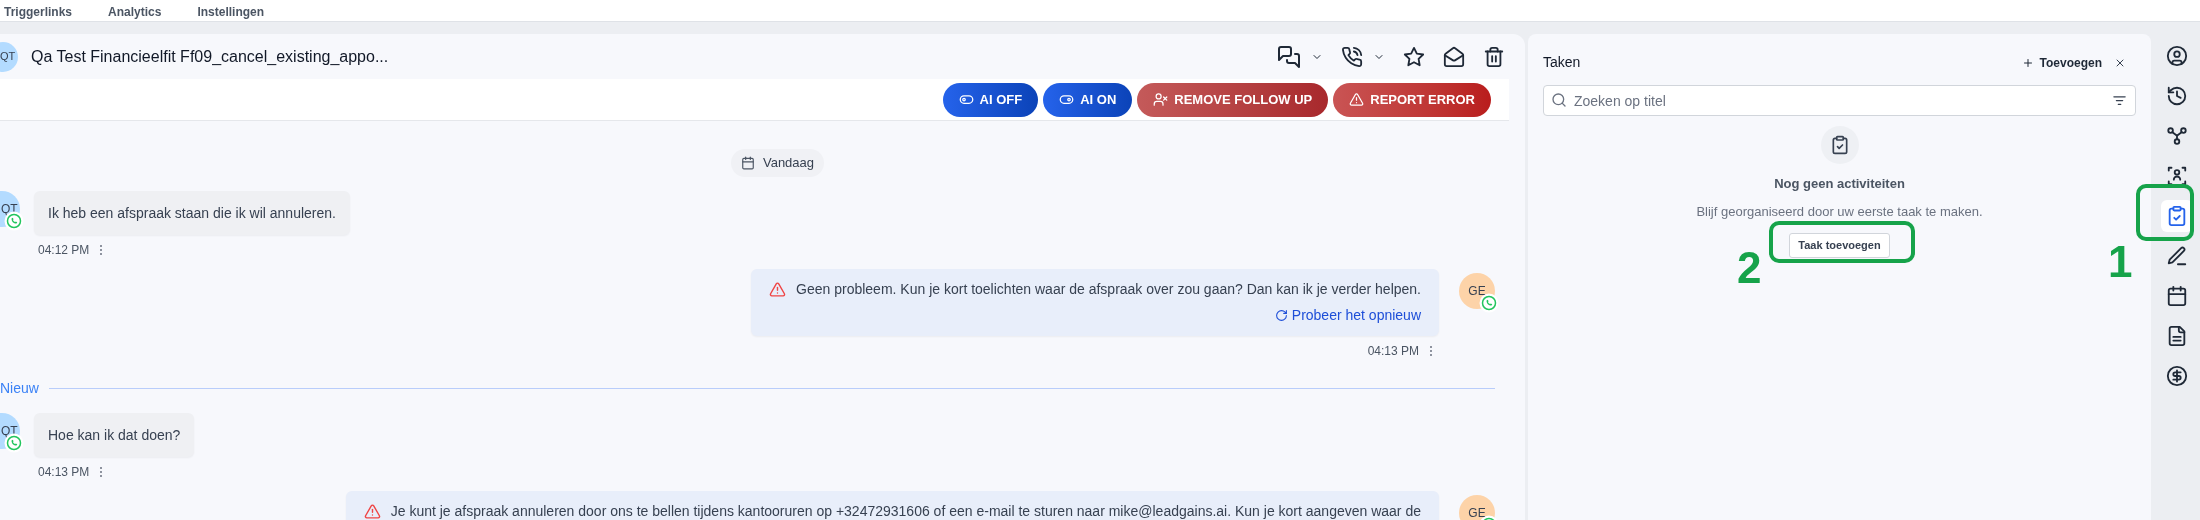  I want to click on annotation-number: 2, so click(1749, 268).